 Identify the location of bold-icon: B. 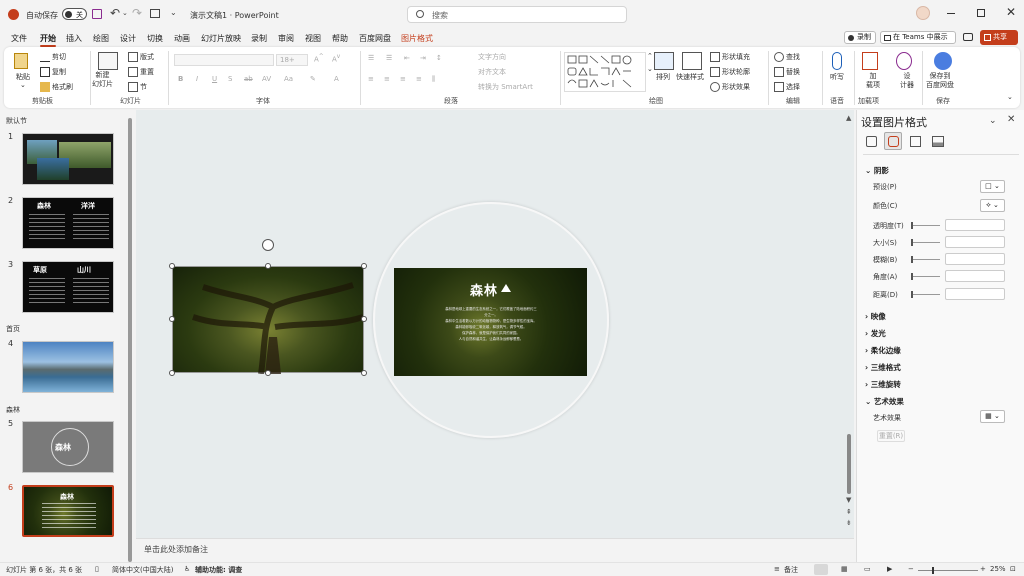
(180, 79).